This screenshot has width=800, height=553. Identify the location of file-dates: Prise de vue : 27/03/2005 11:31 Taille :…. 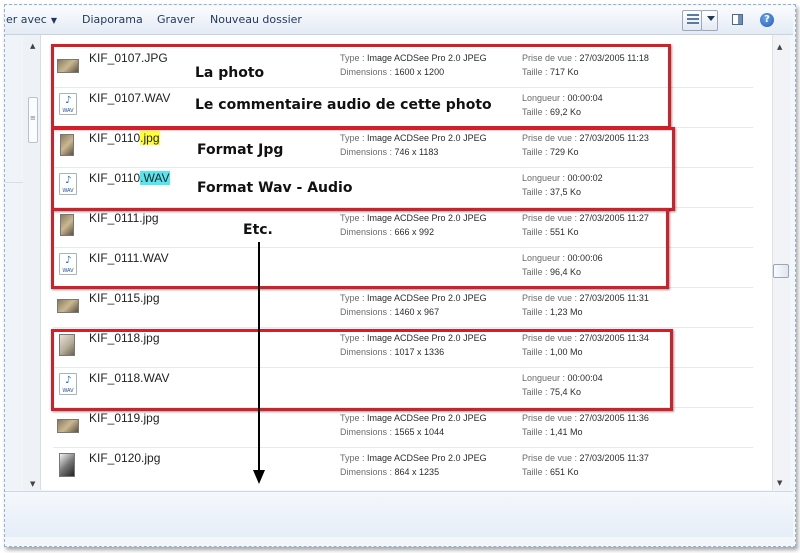
(585, 305).